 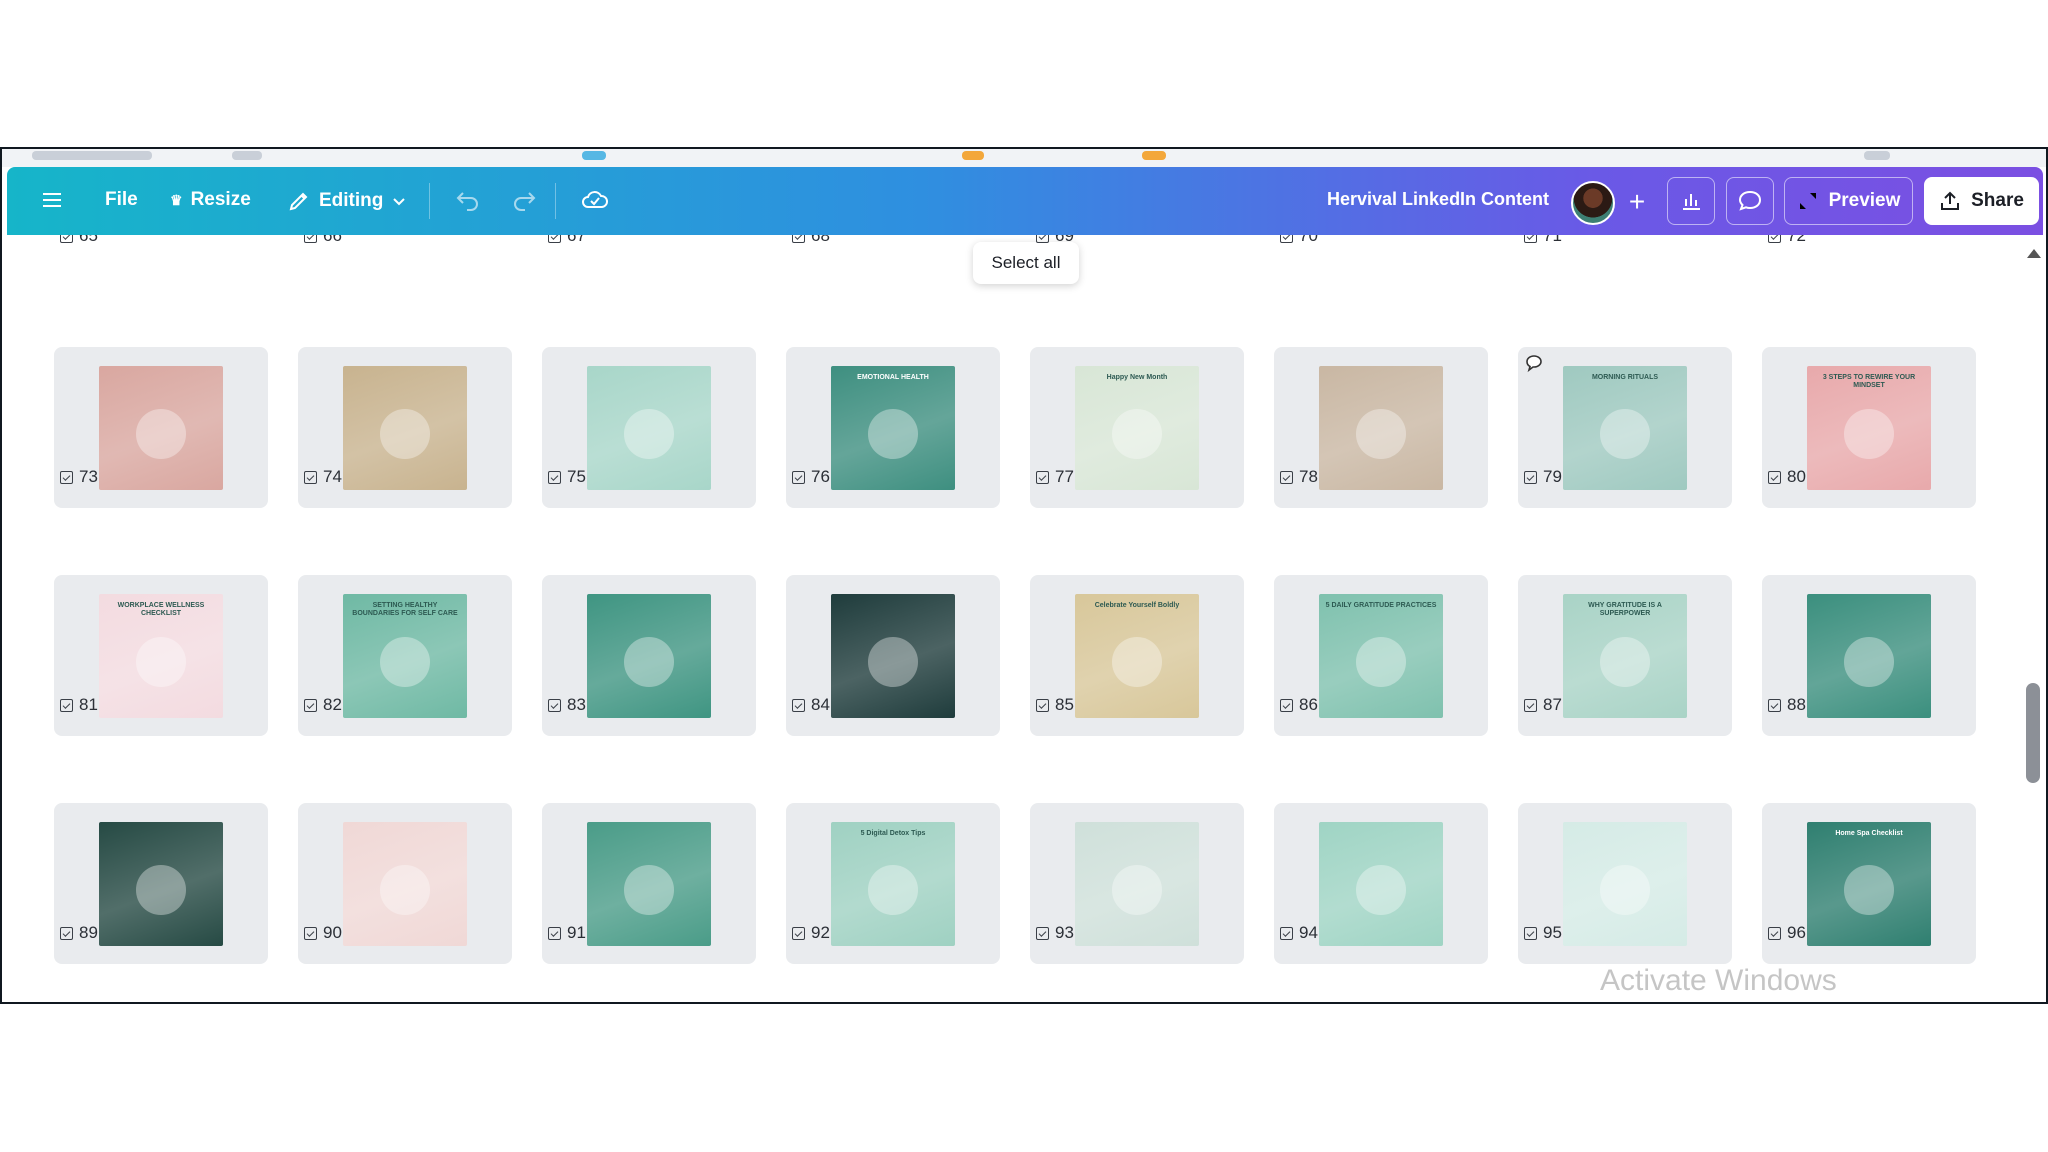 What do you see at coordinates (79, 477) in the screenshot?
I see `page-number-label: 73` at bounding box center [79, 477].